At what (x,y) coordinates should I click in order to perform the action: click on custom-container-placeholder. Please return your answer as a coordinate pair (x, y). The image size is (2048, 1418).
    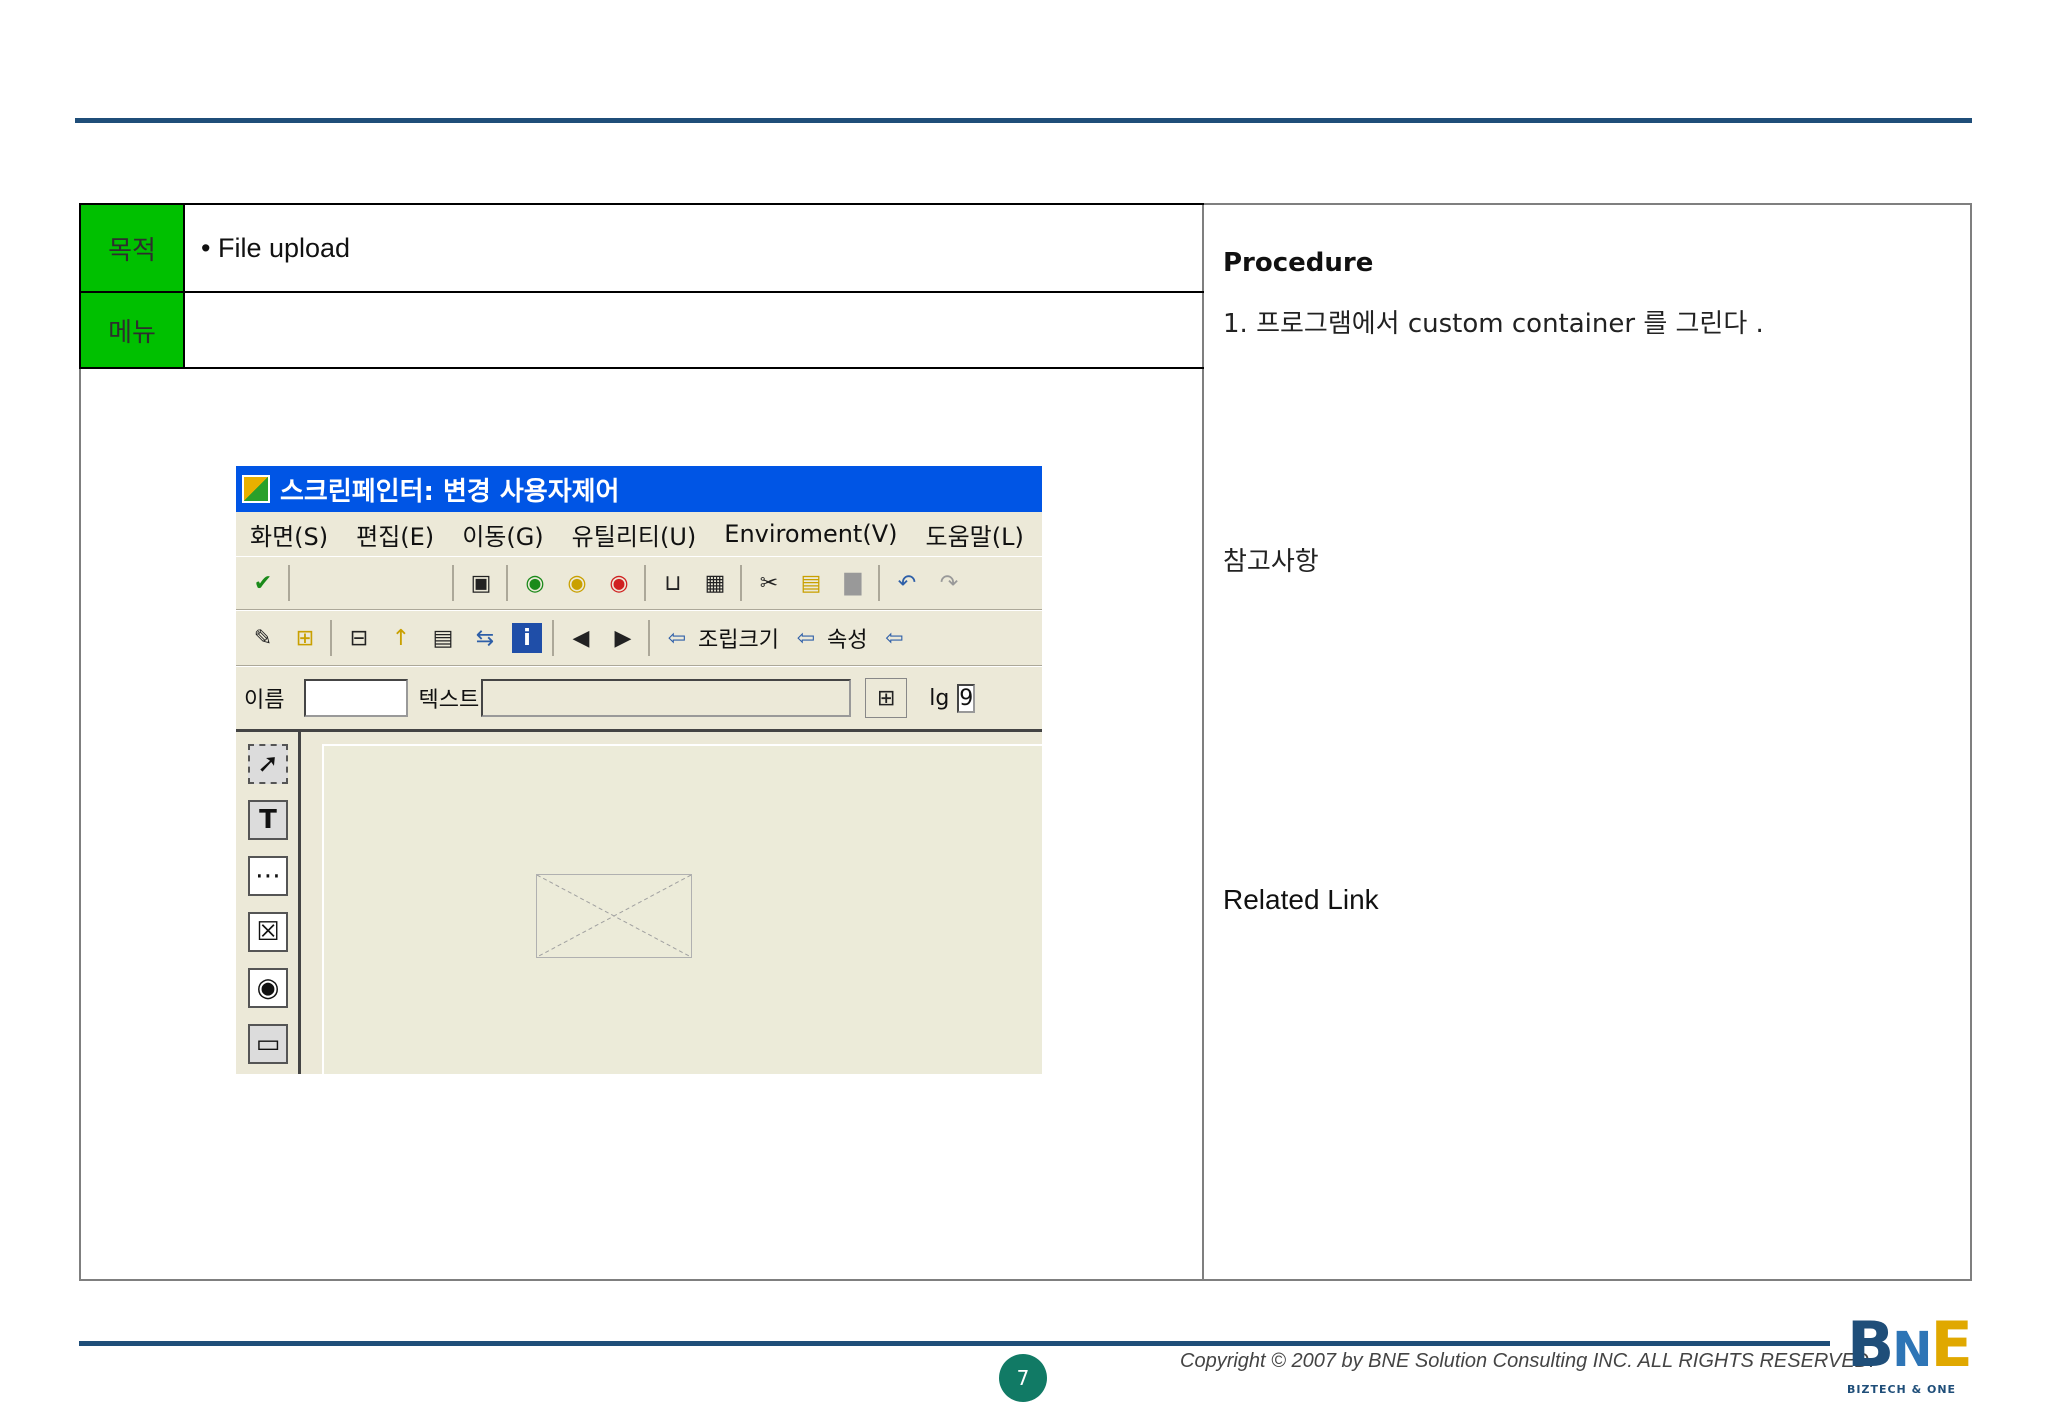
    Looking at the image, I should click on (614, 916).